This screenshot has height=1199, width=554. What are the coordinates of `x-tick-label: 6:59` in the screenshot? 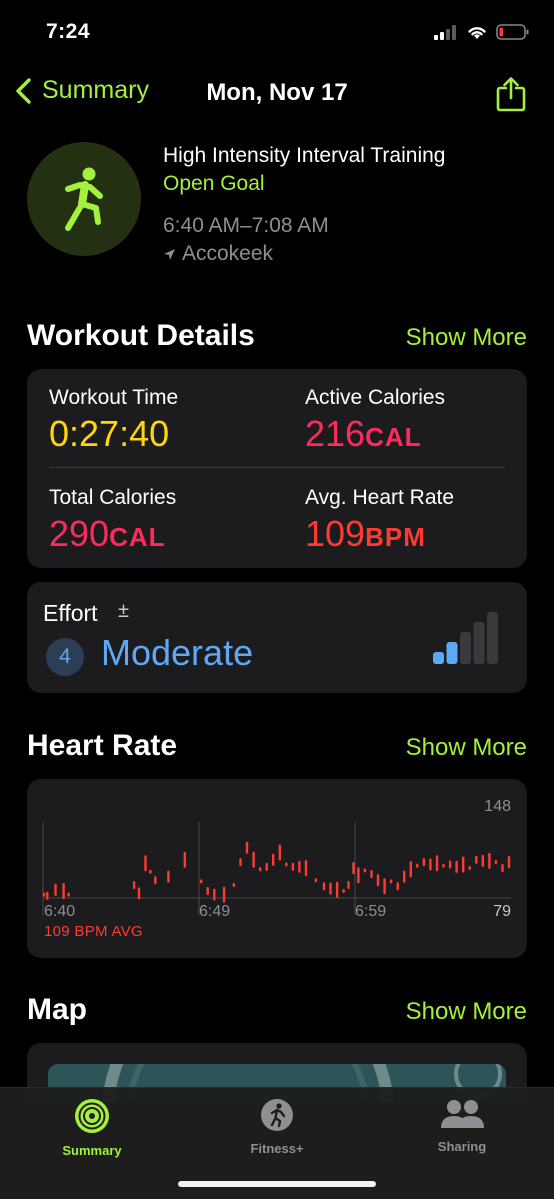 It's located at (370, 911).